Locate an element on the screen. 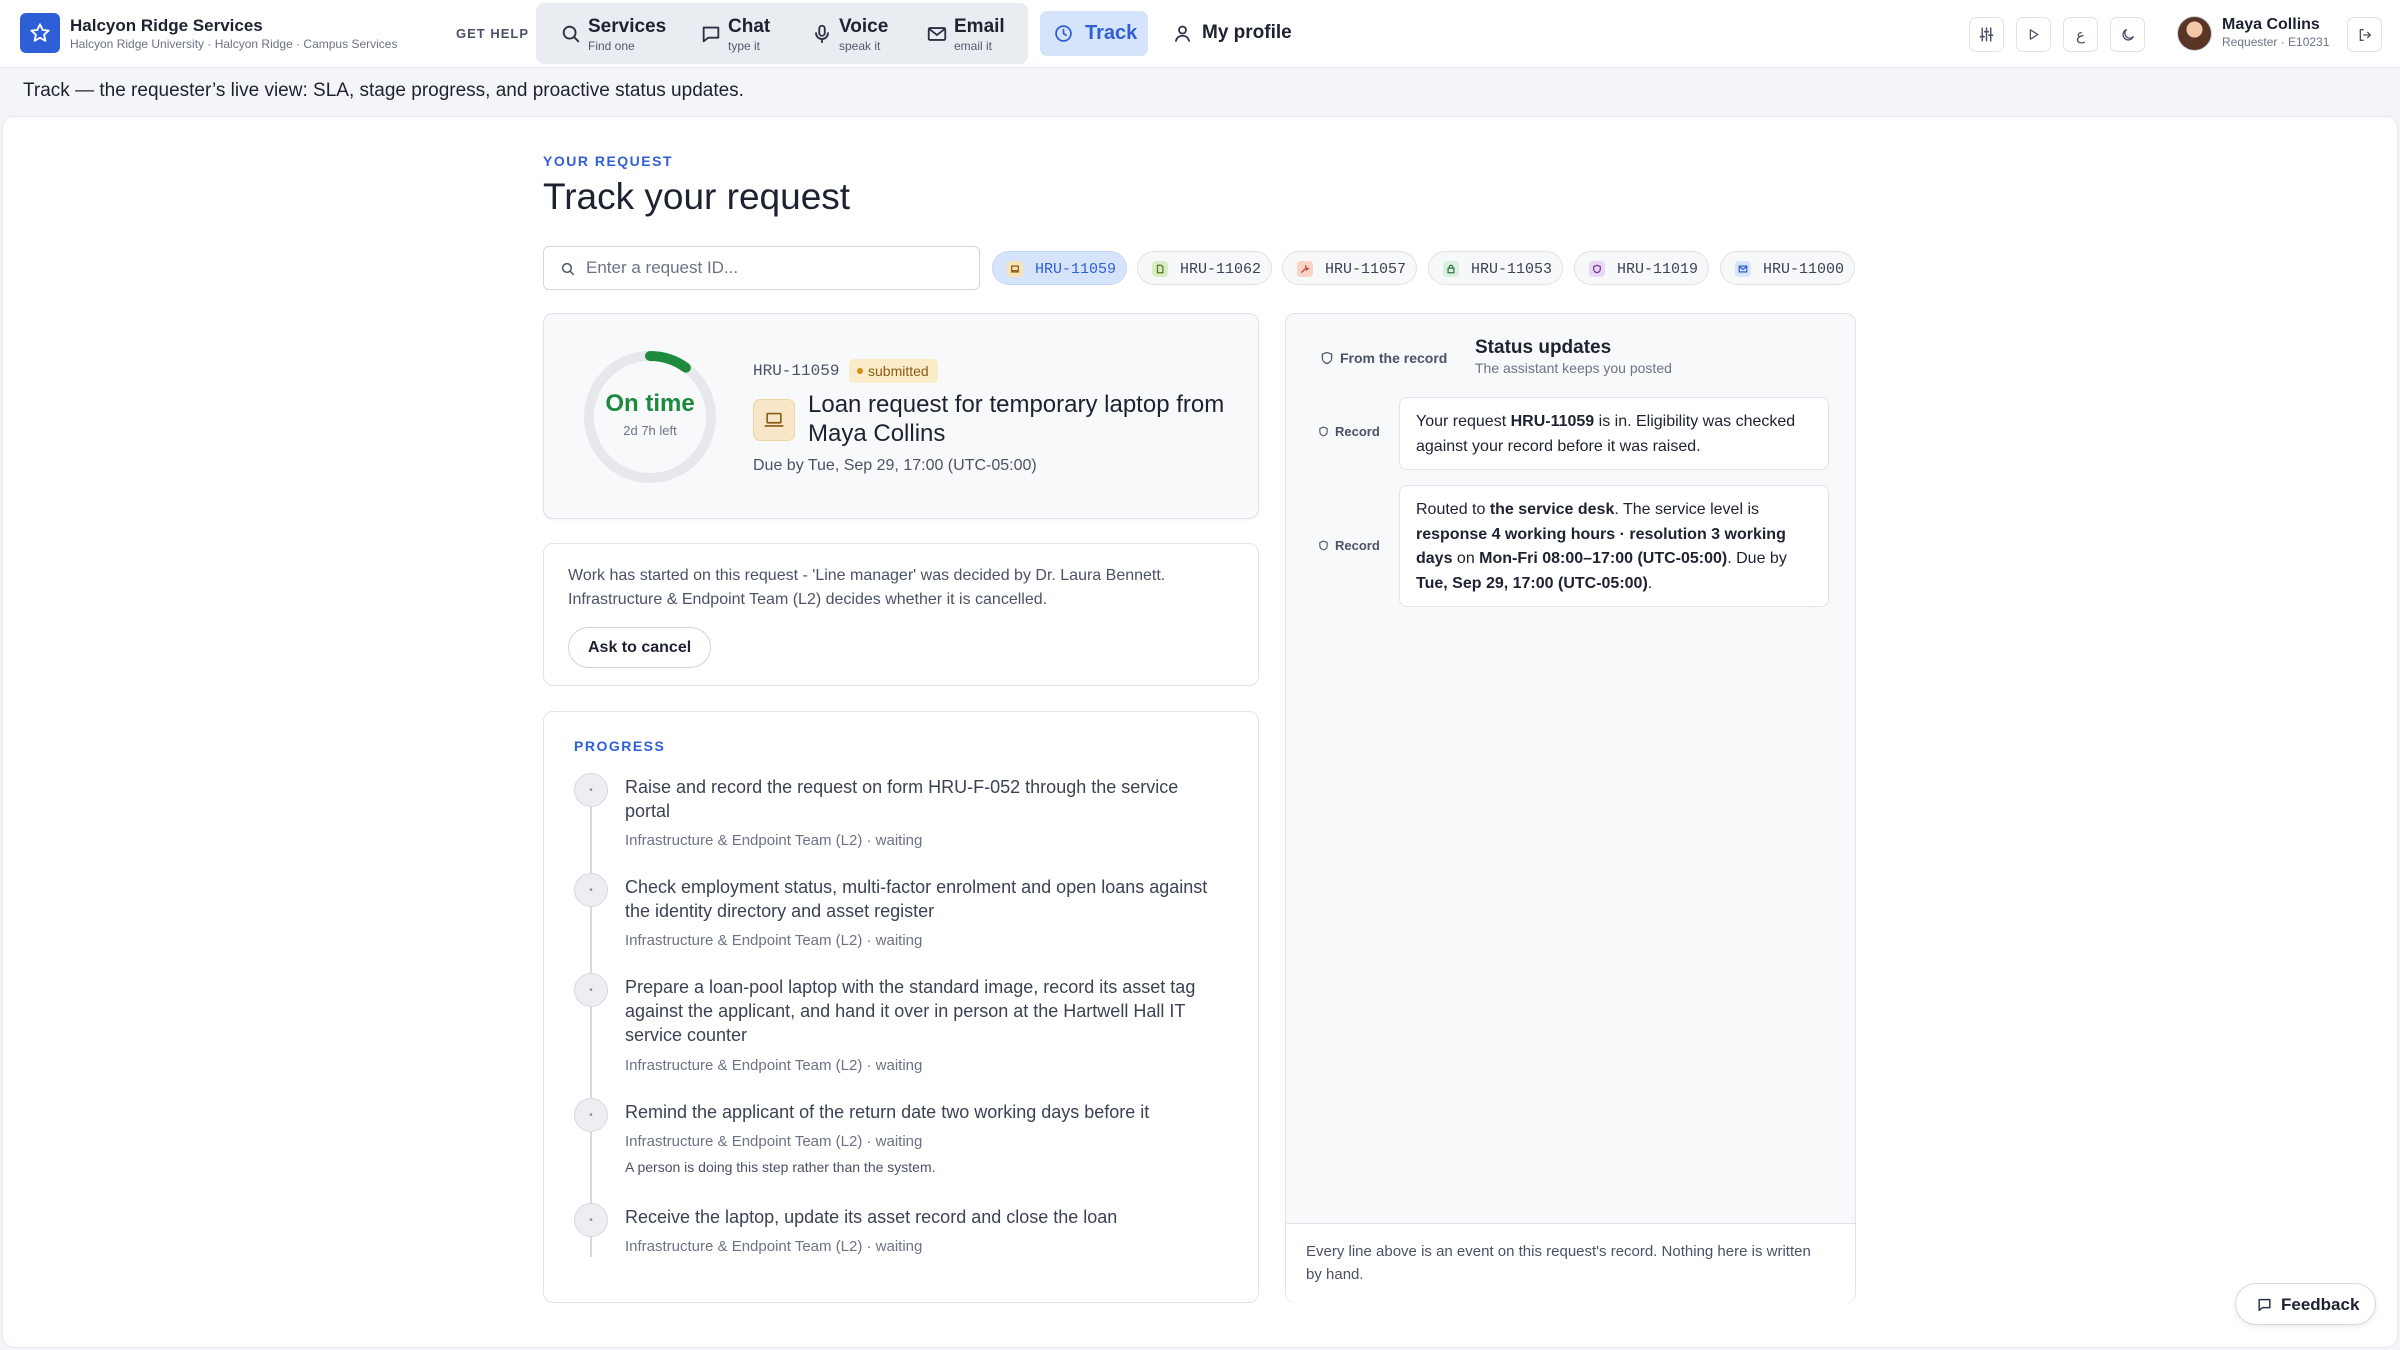 The image size is (2400, 1350). track-button: Track is located at coordinates (1094, 33).